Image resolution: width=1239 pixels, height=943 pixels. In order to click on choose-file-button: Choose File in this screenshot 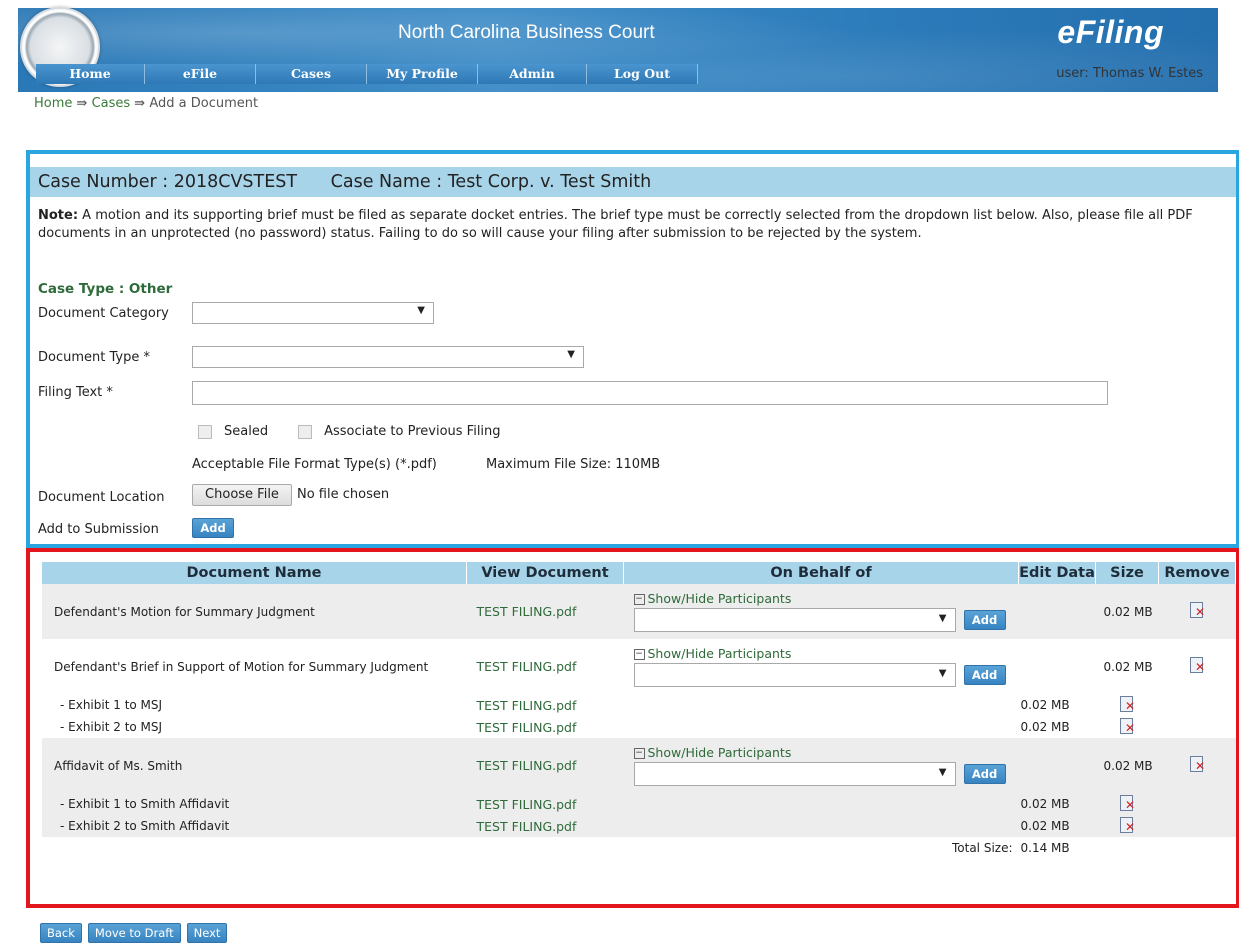, I will do `click(242, 495)`.